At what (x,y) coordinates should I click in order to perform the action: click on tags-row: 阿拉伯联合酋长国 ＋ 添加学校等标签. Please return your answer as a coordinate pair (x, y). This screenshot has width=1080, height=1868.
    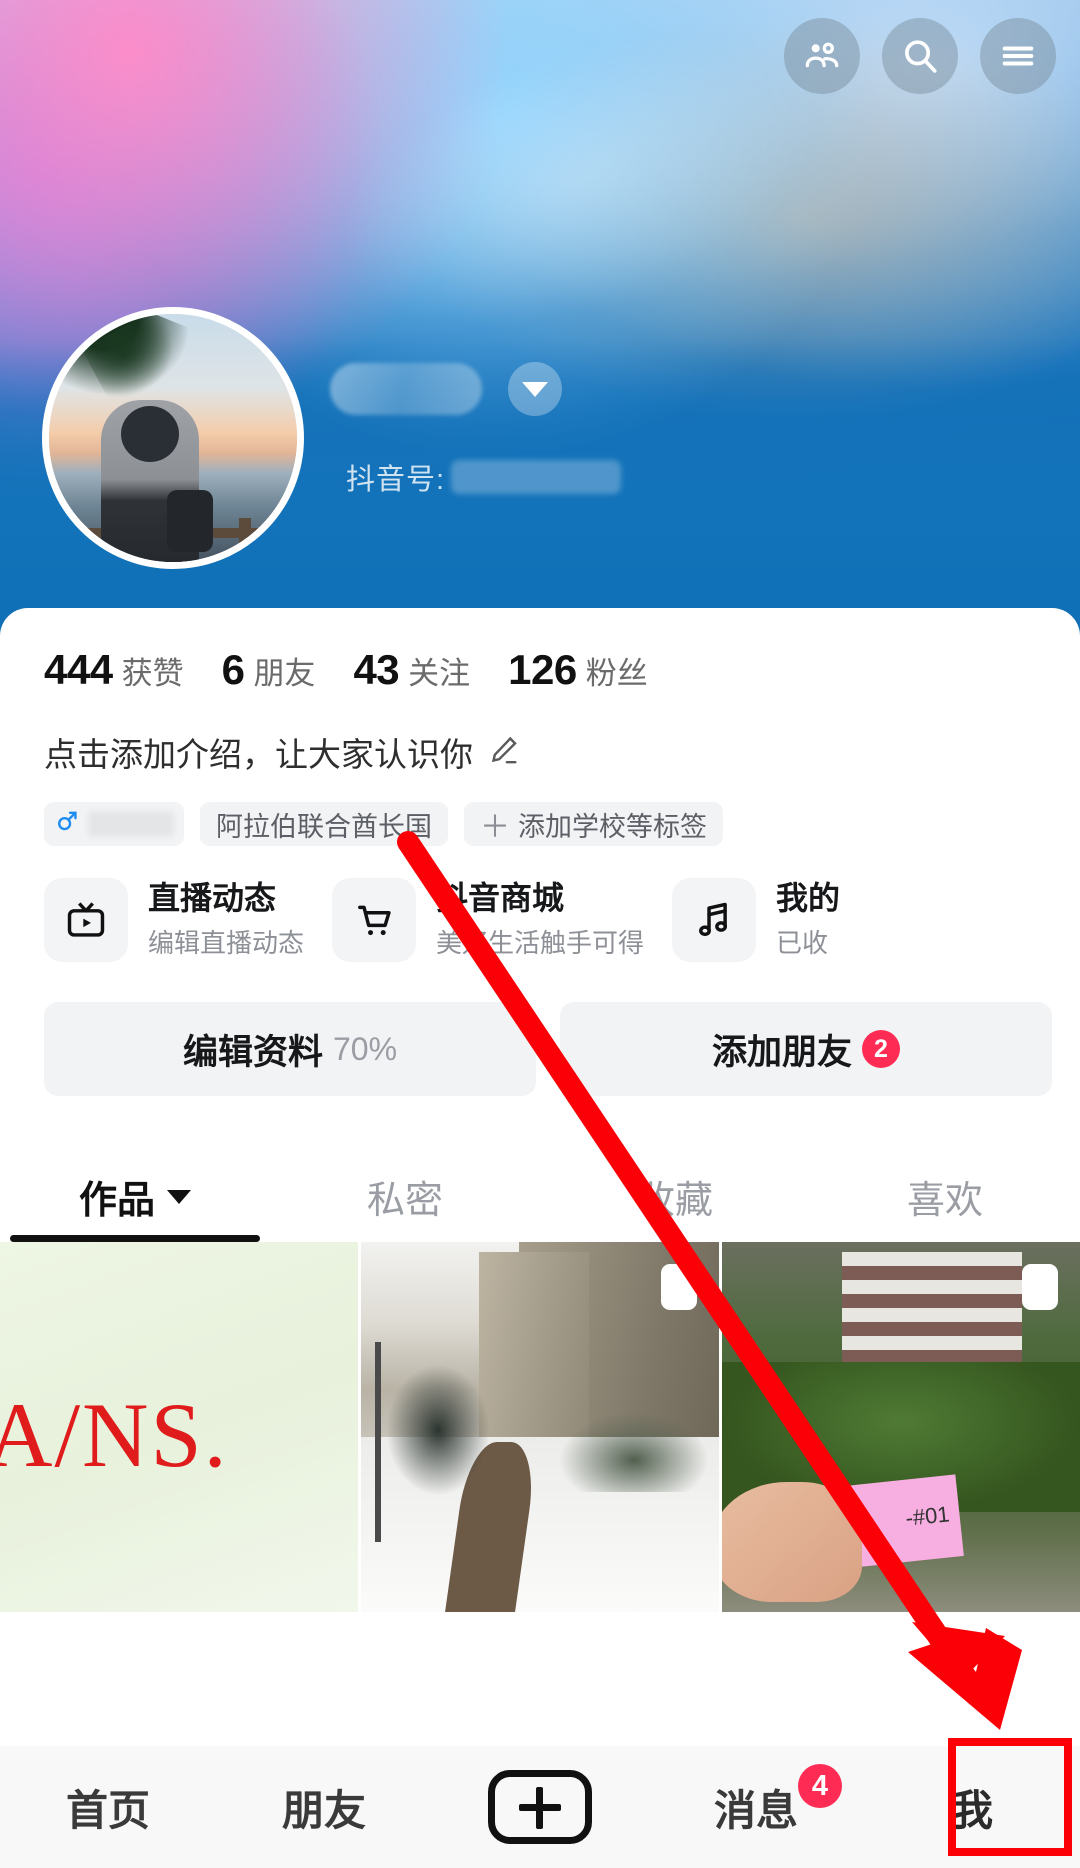
    Looking at the image, I should click on (540, 811).